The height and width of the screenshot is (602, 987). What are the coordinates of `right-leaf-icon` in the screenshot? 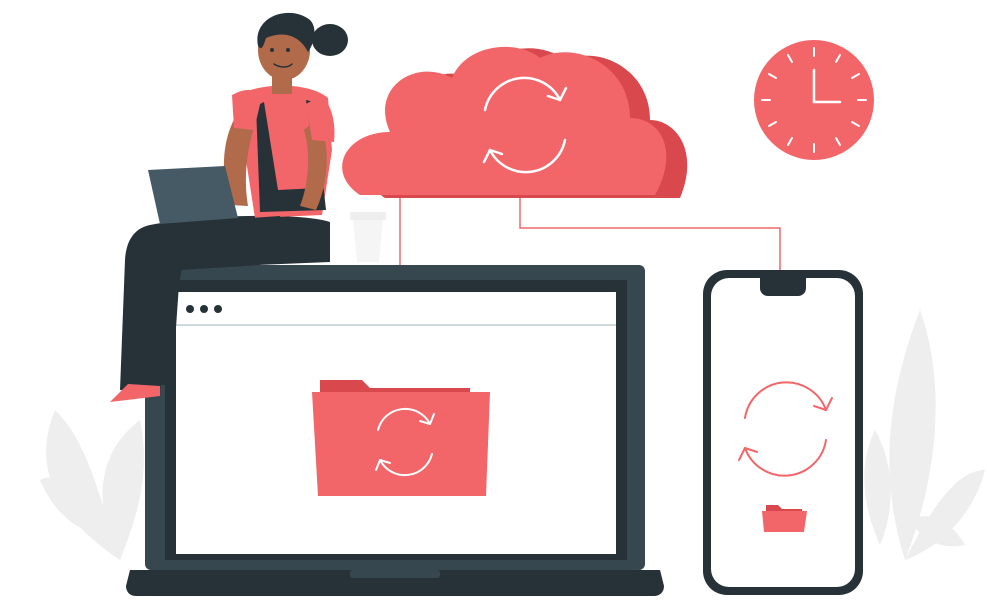 It's located at (924, 435).